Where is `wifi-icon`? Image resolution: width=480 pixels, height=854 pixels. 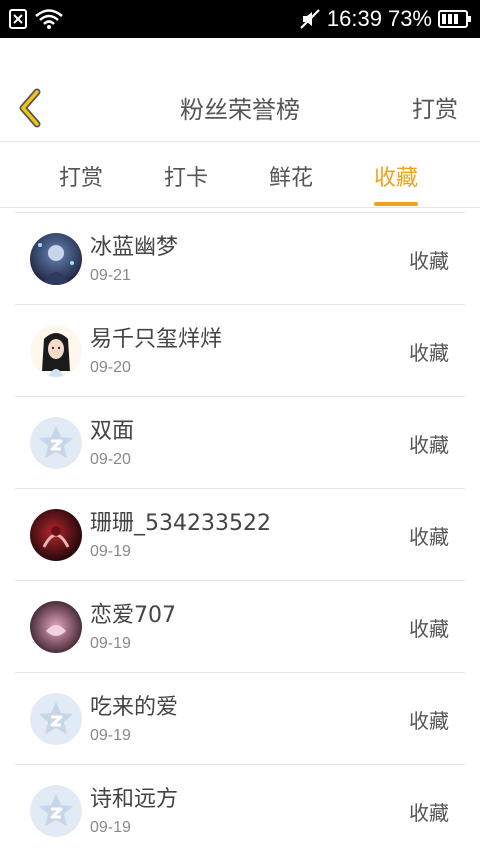
wifi-icon is located at coordinates (49, 19).